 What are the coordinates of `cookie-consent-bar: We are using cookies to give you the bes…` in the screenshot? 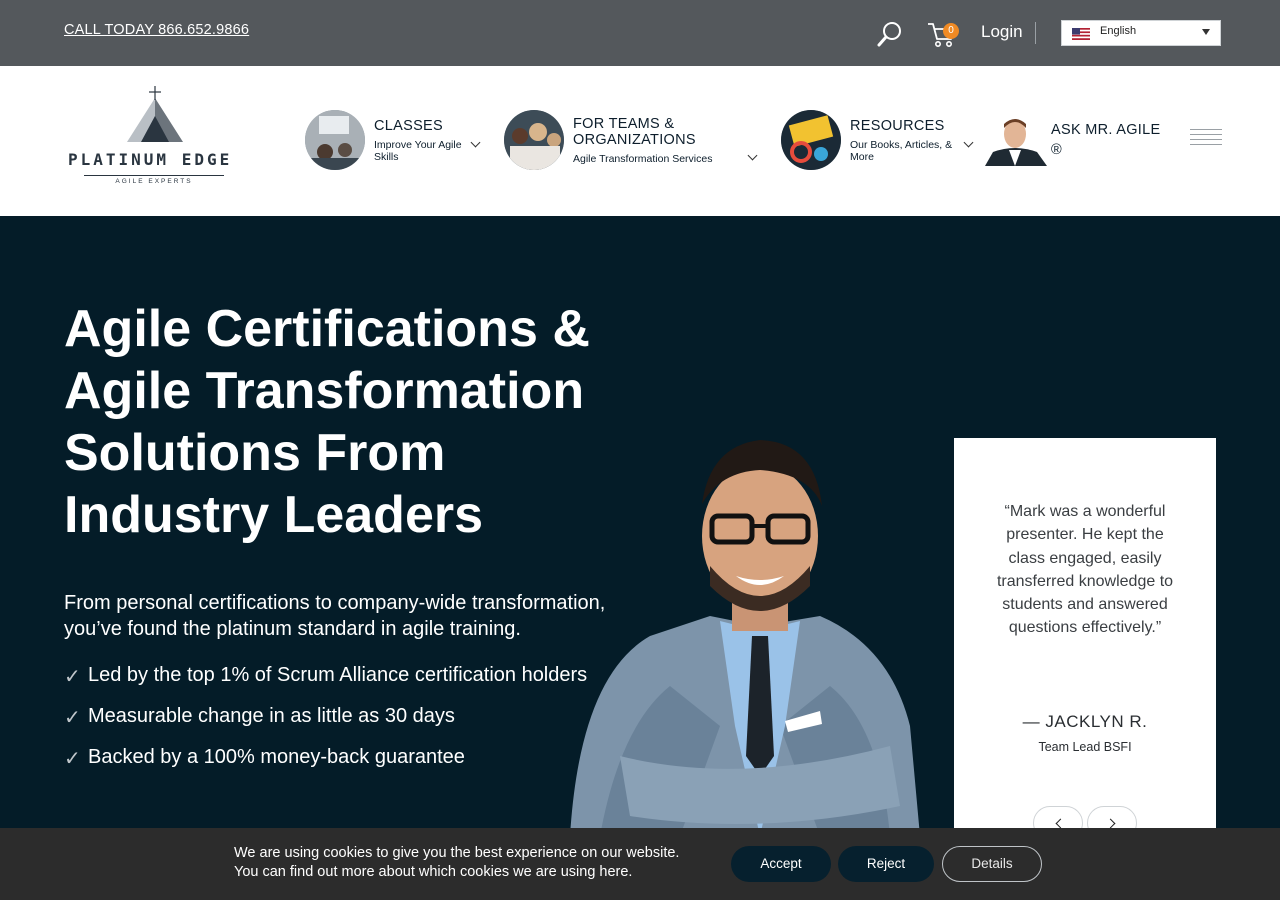 It's located at (640, 864).